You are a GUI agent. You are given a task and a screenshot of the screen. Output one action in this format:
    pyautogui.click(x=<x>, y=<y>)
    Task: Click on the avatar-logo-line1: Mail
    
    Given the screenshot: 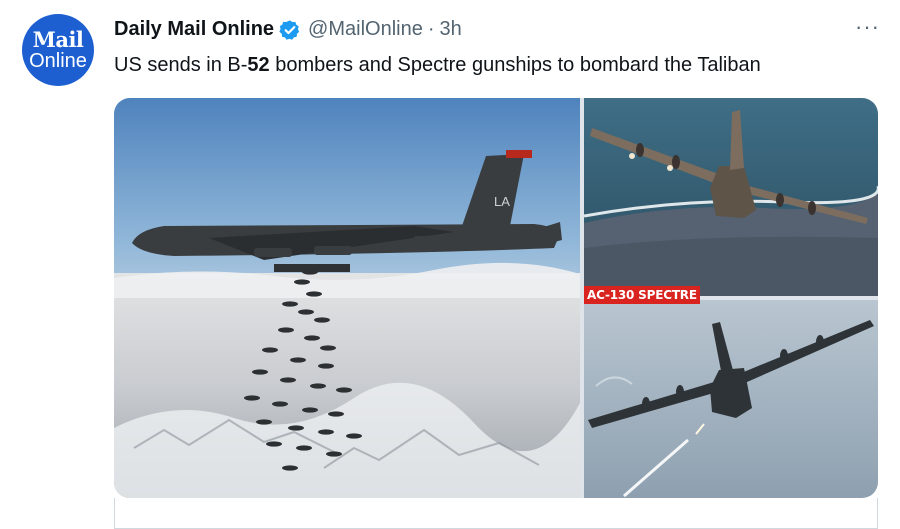 What is the action you would take?
    pyautogui.click(x=58, y=39)
    